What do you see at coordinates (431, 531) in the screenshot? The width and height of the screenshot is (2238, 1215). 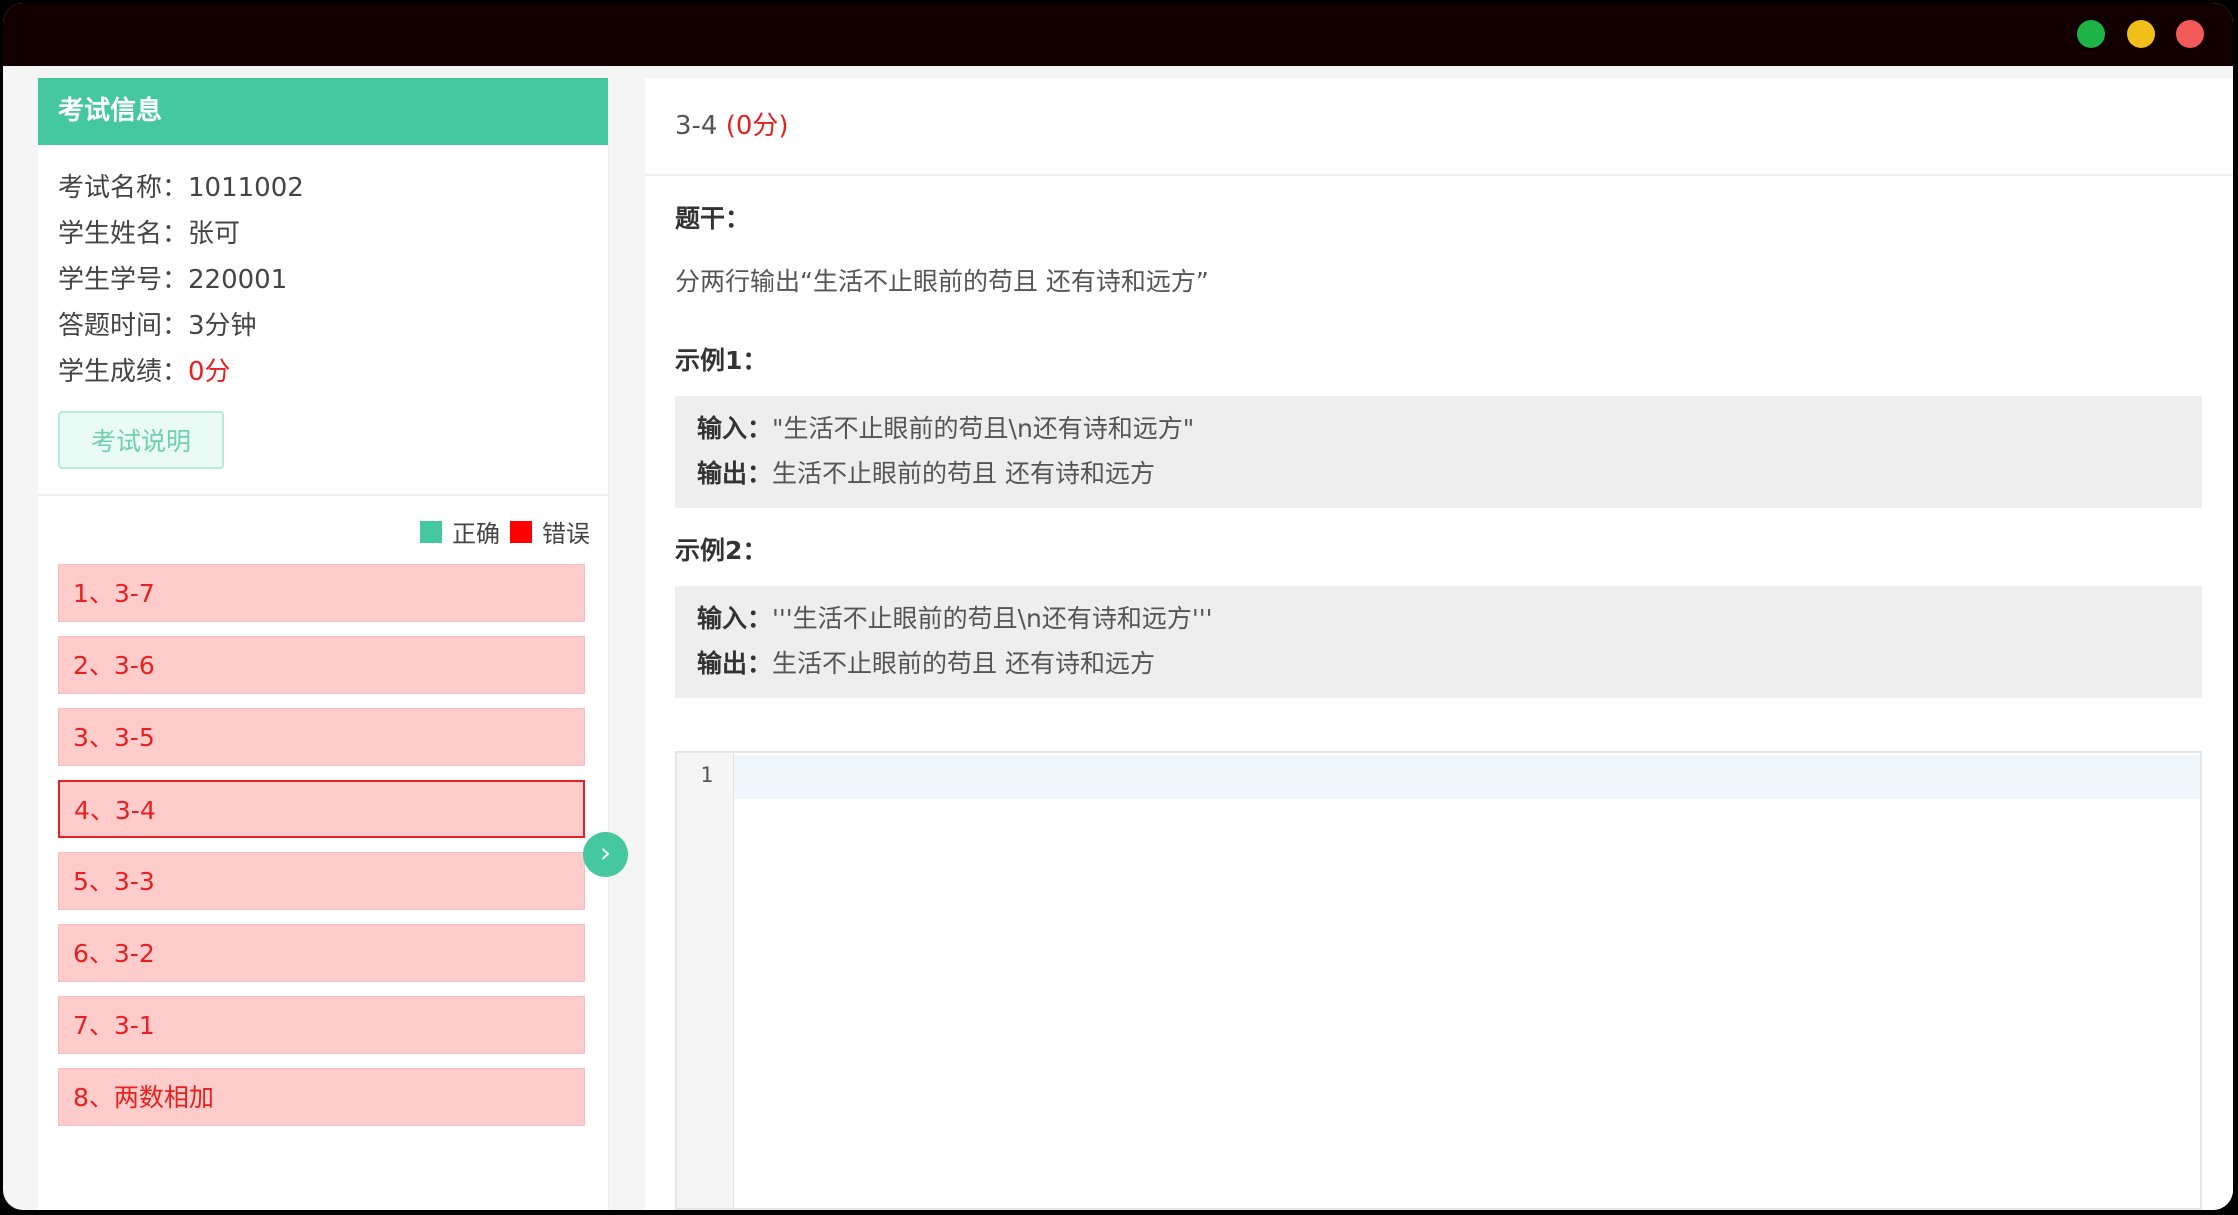 I see `correct-swatch-icon` at bounding box center [431, 531].